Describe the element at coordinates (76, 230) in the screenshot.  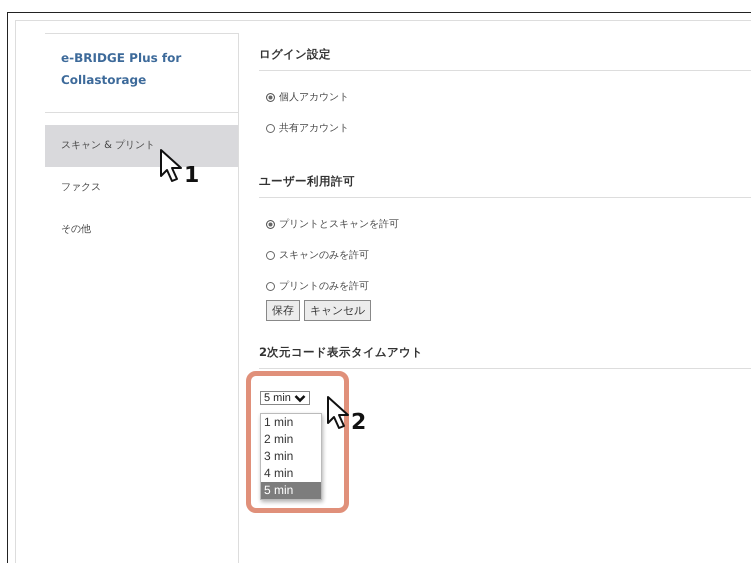
I see `sidebar-item: その他` at that location.